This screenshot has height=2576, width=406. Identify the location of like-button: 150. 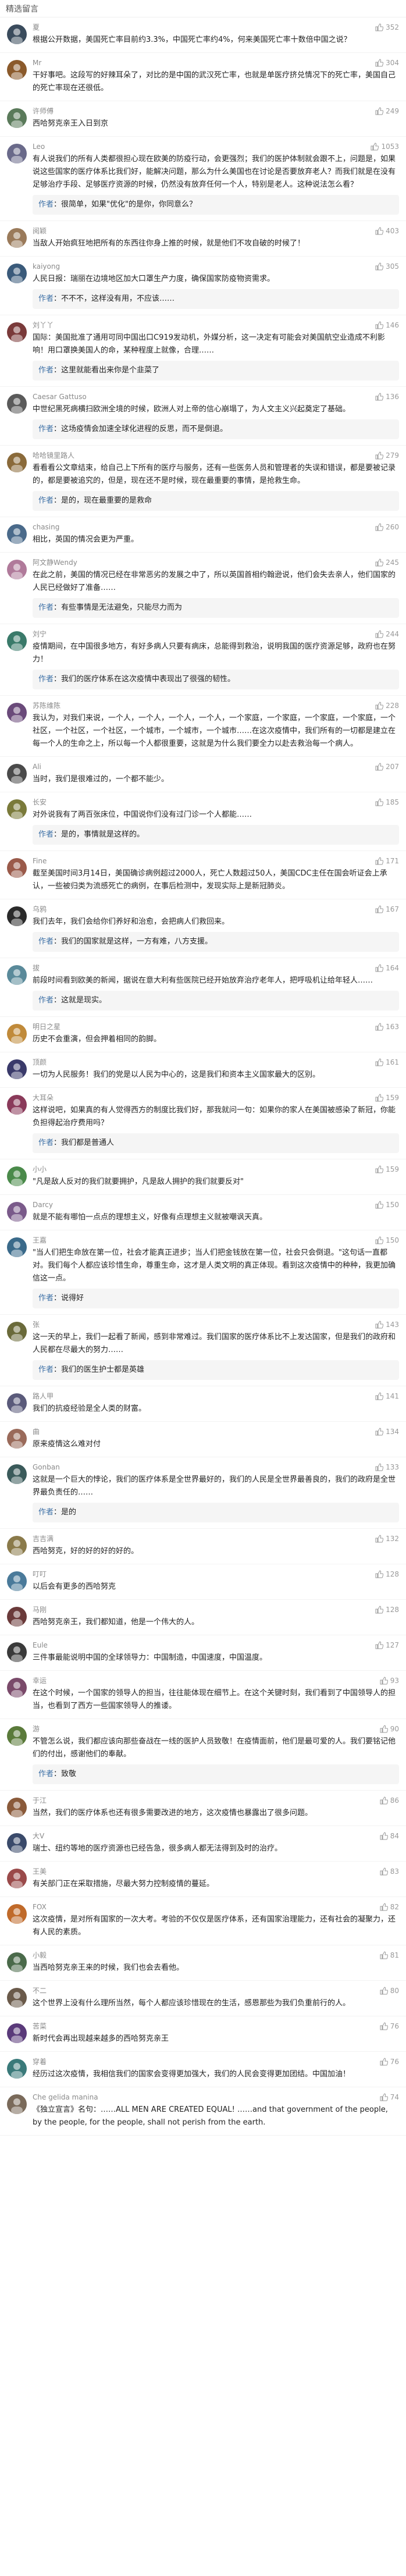
(387, 1240).